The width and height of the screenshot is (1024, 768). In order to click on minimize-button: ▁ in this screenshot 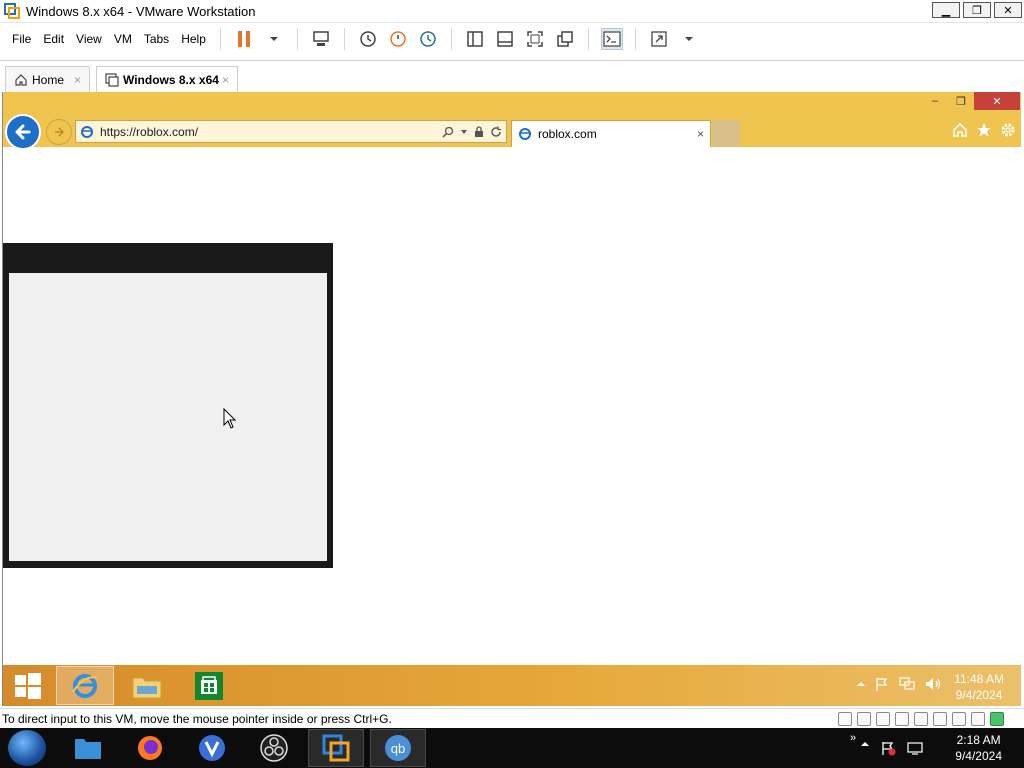, I will do `click(946, 10)`.